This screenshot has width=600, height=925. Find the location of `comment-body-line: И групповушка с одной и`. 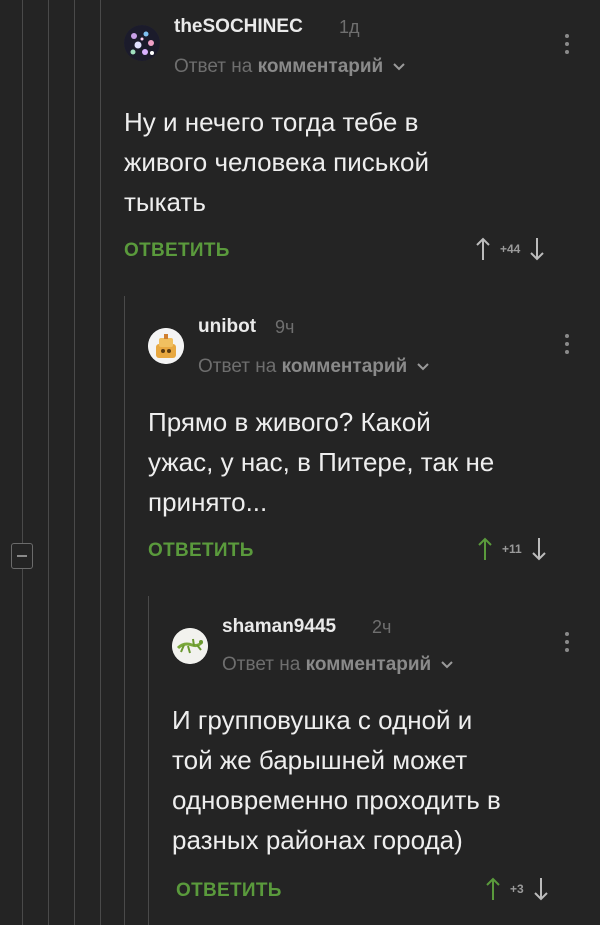

comment-body-line: И групповушка с одной и is located at coordinates (322, 720).